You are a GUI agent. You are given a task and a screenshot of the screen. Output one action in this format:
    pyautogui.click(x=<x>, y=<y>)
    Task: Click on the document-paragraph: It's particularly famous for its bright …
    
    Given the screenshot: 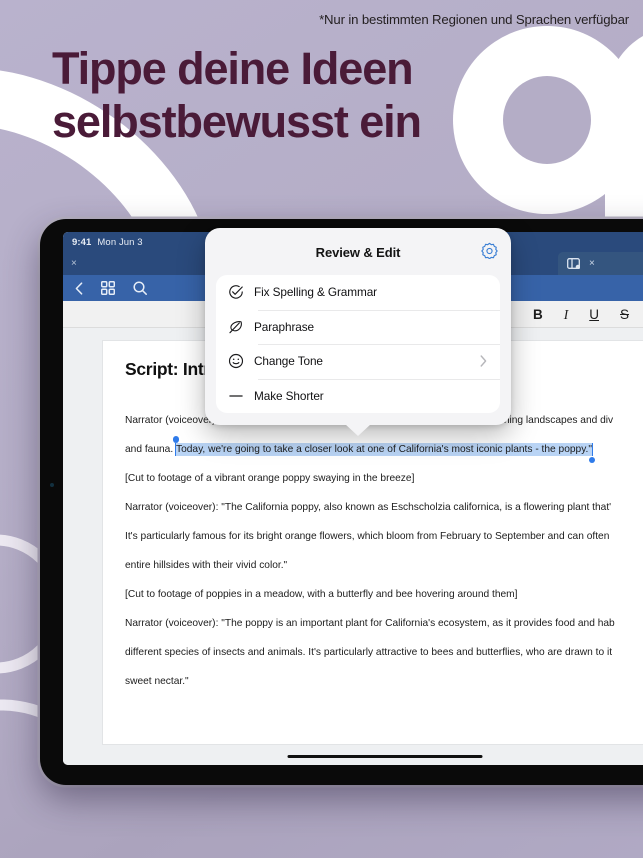 What is the action you would take?
    pyautogui.click(x=384, y=536)
    